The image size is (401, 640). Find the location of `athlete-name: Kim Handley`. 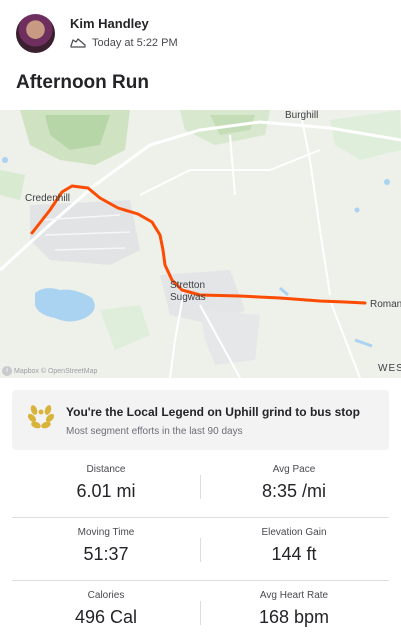

athlete-name: Kim Handley is located at coordinates (109, 23).